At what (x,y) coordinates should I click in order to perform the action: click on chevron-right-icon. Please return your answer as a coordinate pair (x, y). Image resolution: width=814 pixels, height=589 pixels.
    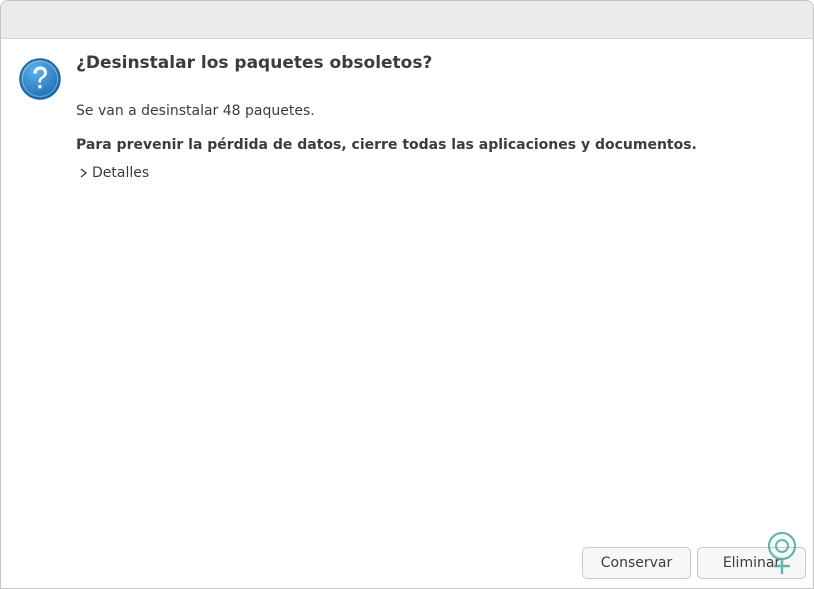
    Looking at the image, I should click on (84, 173).